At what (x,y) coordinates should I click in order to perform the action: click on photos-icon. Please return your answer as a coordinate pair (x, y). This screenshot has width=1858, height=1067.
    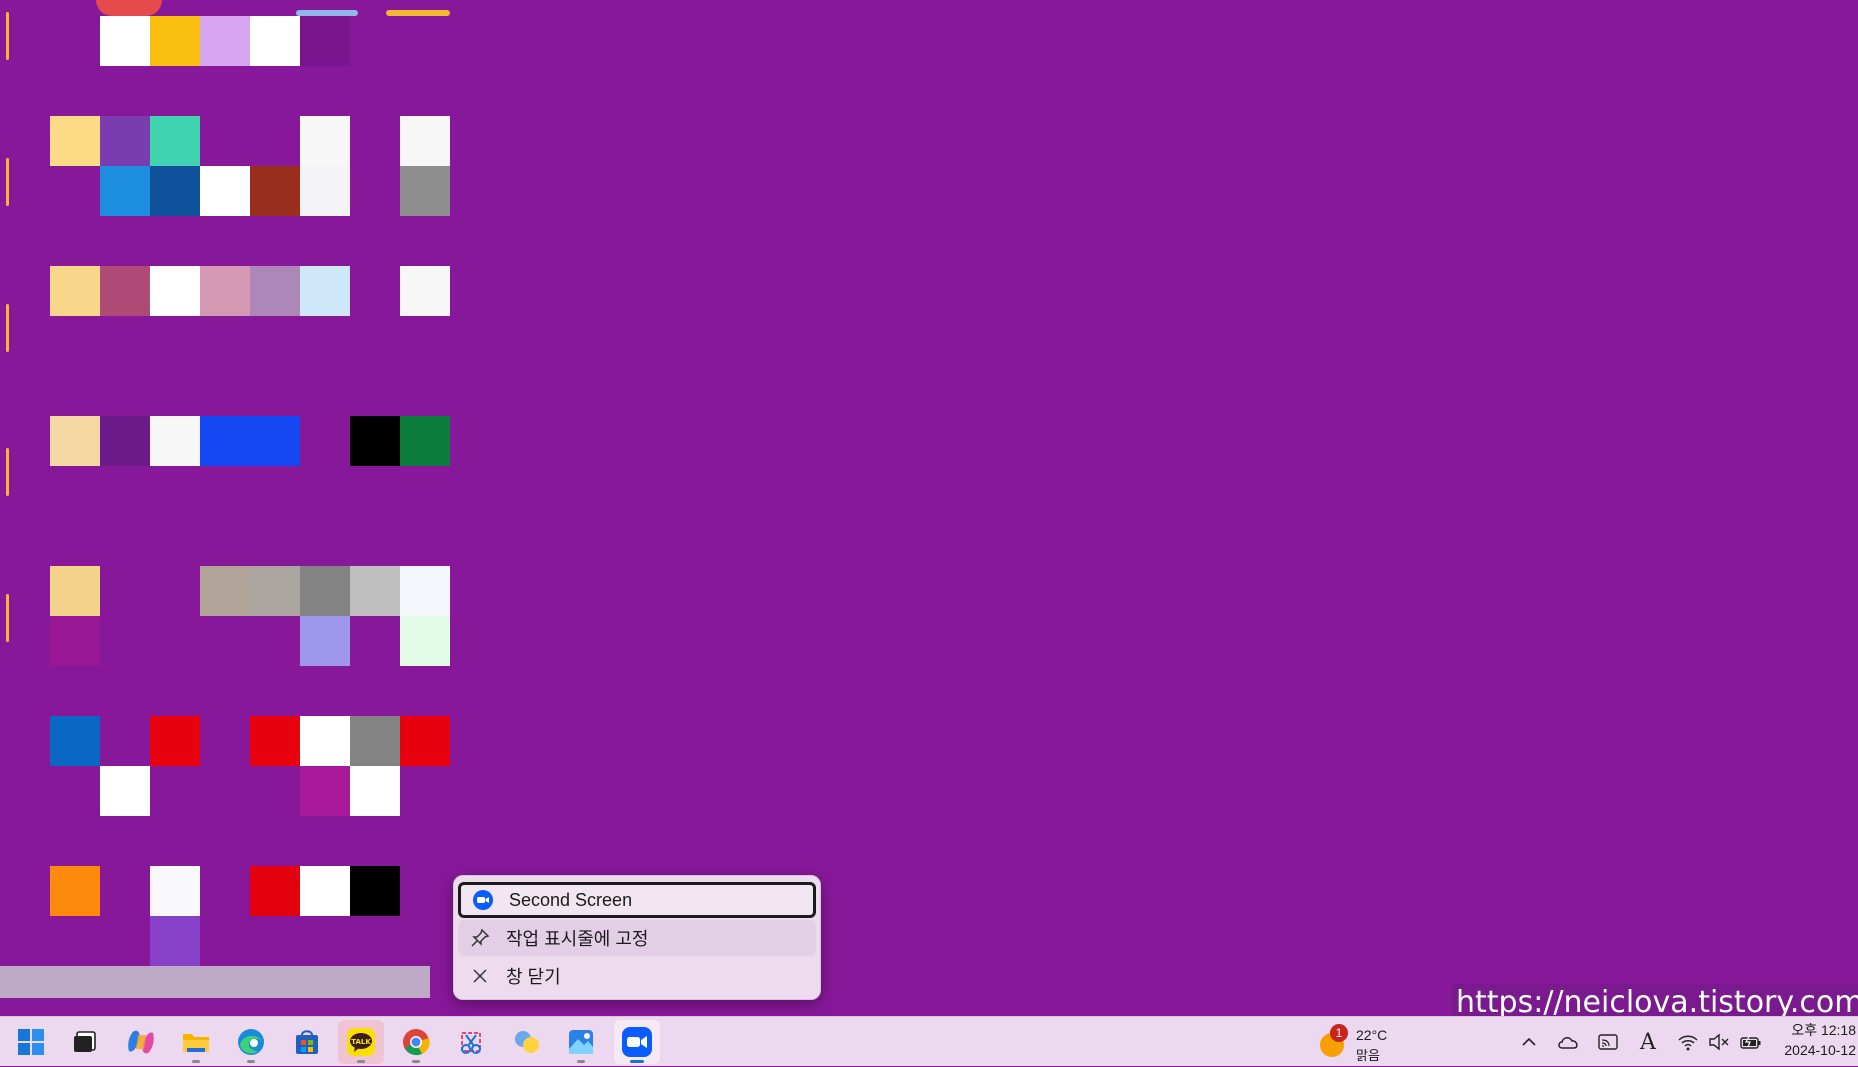
    Looking at the image, I should click on (581, 1042).